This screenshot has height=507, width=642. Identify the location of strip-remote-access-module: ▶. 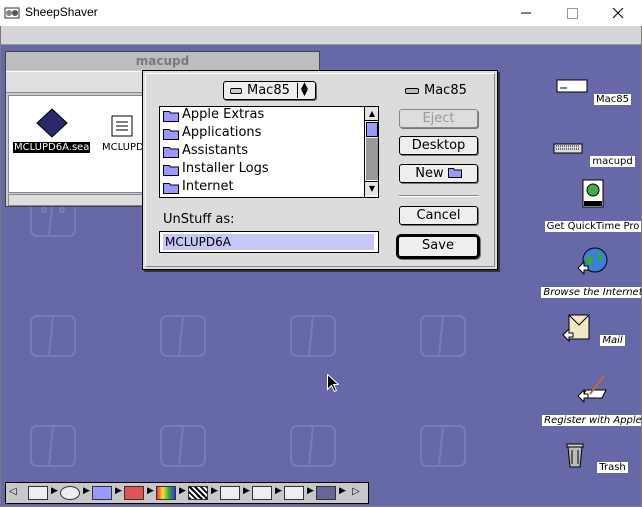
(266, 493).